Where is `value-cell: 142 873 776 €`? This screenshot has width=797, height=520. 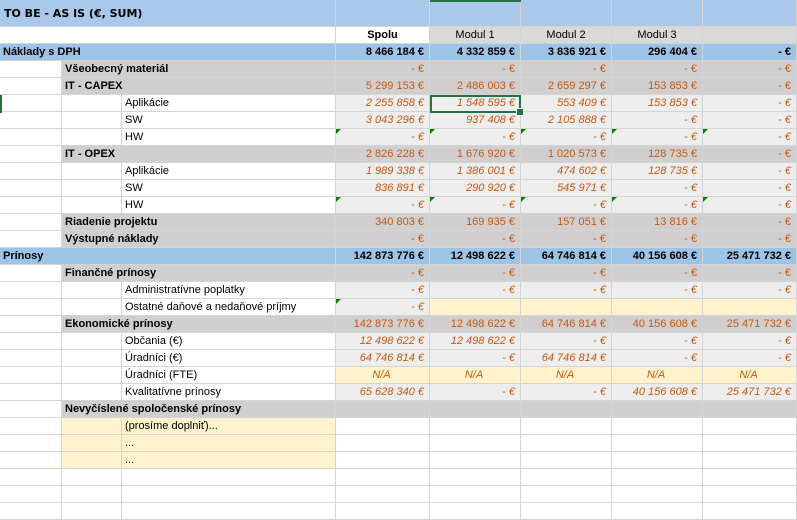
value-cell: 142 873 776 € is located at coordinates (383, 324).